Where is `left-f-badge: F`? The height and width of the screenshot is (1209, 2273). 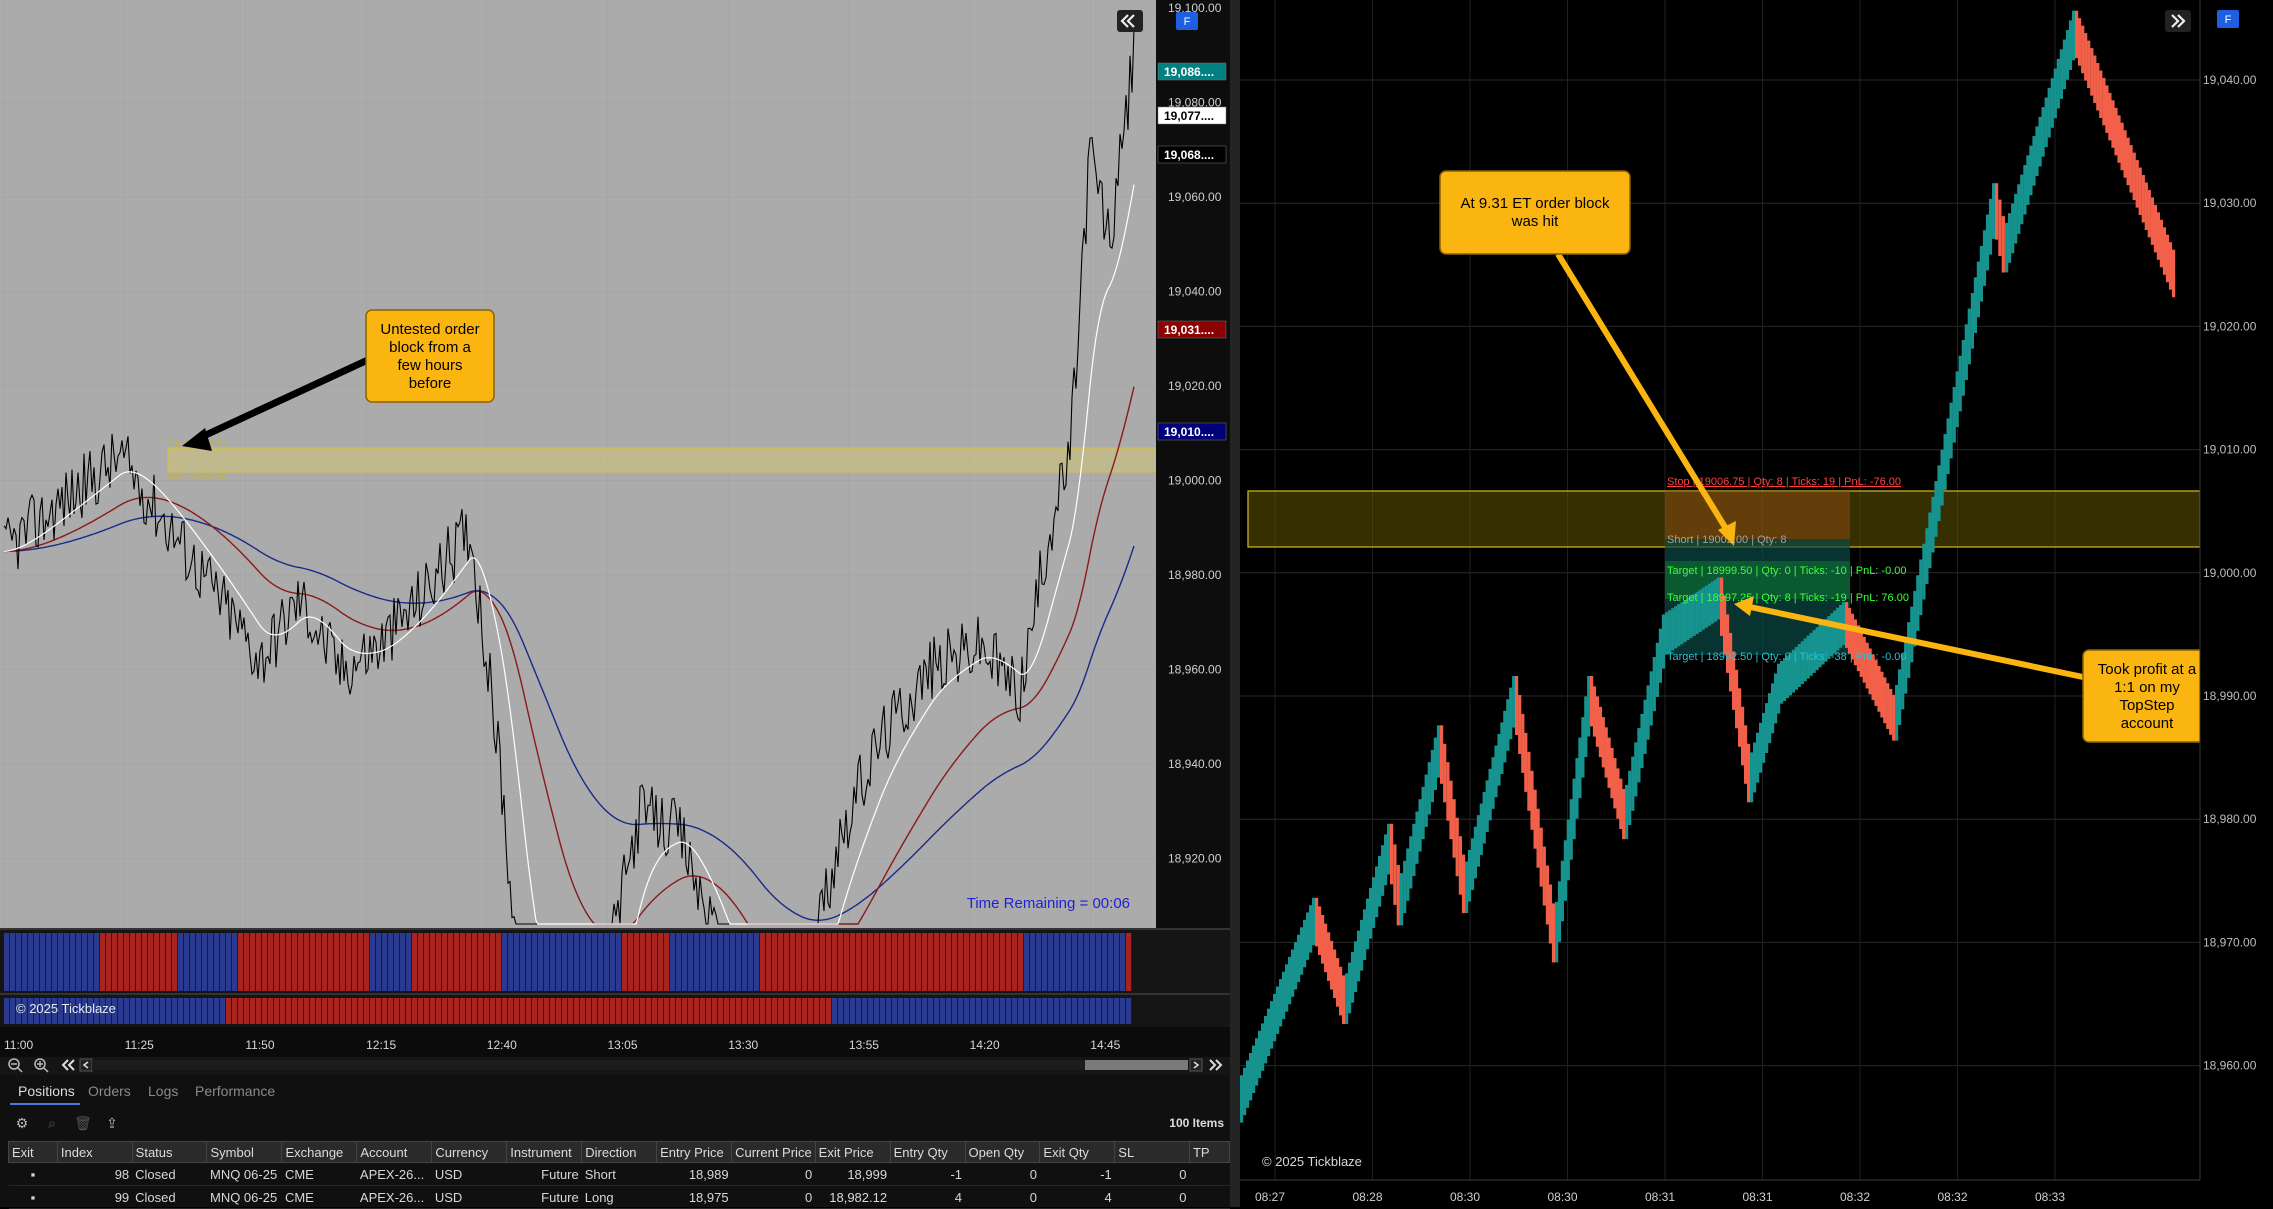
left-f-badge: F is located at coordinates (1187, 21).